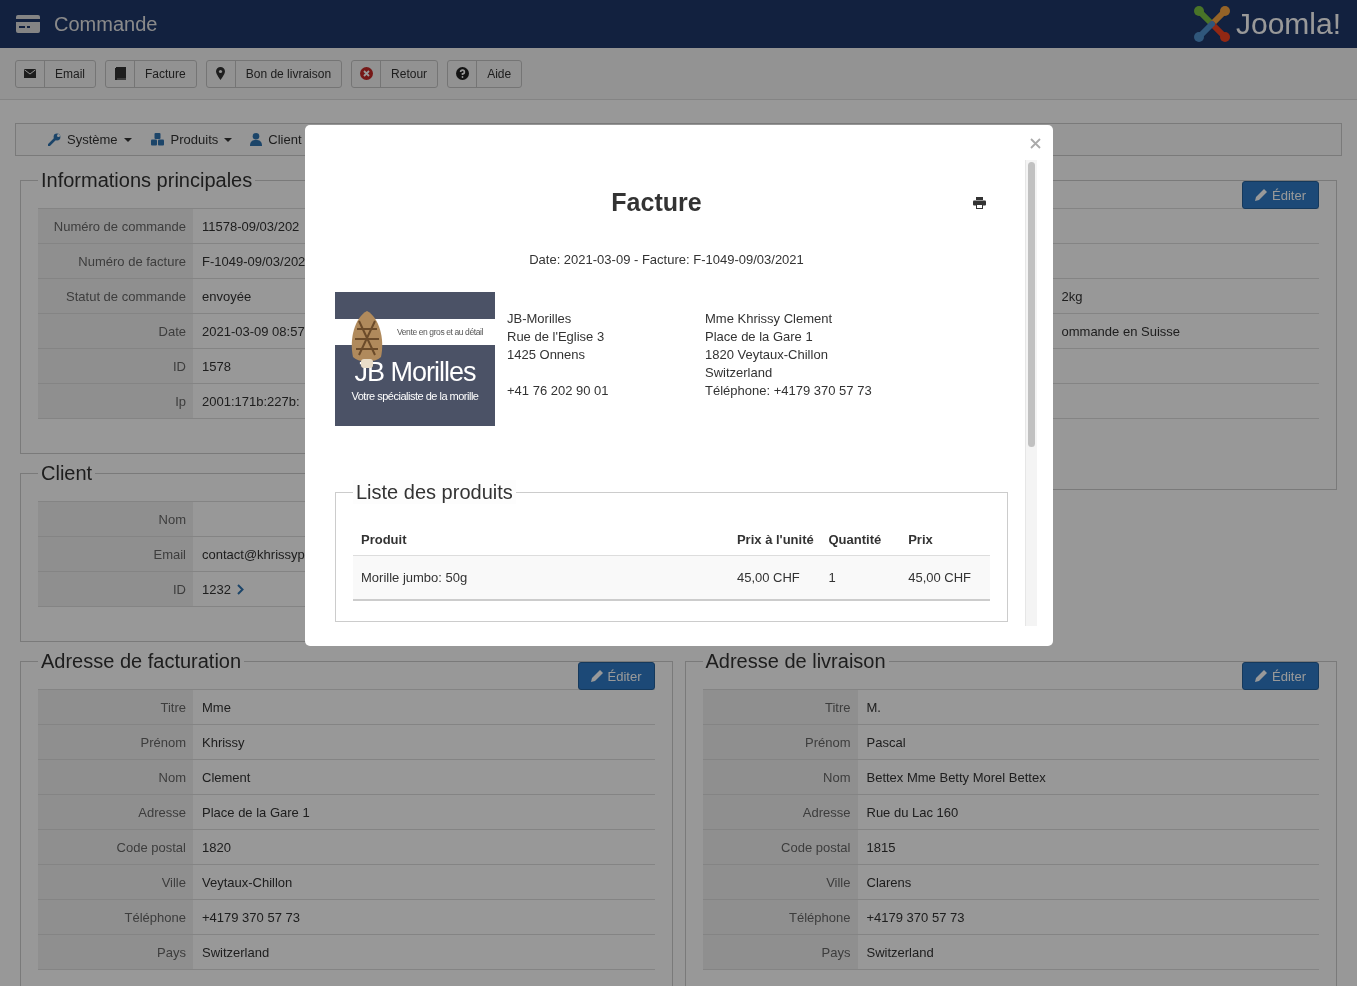  Describe the element at coordinates (540, 319) in the screenshot. I see `address-line: JB-Morilles` at that location.